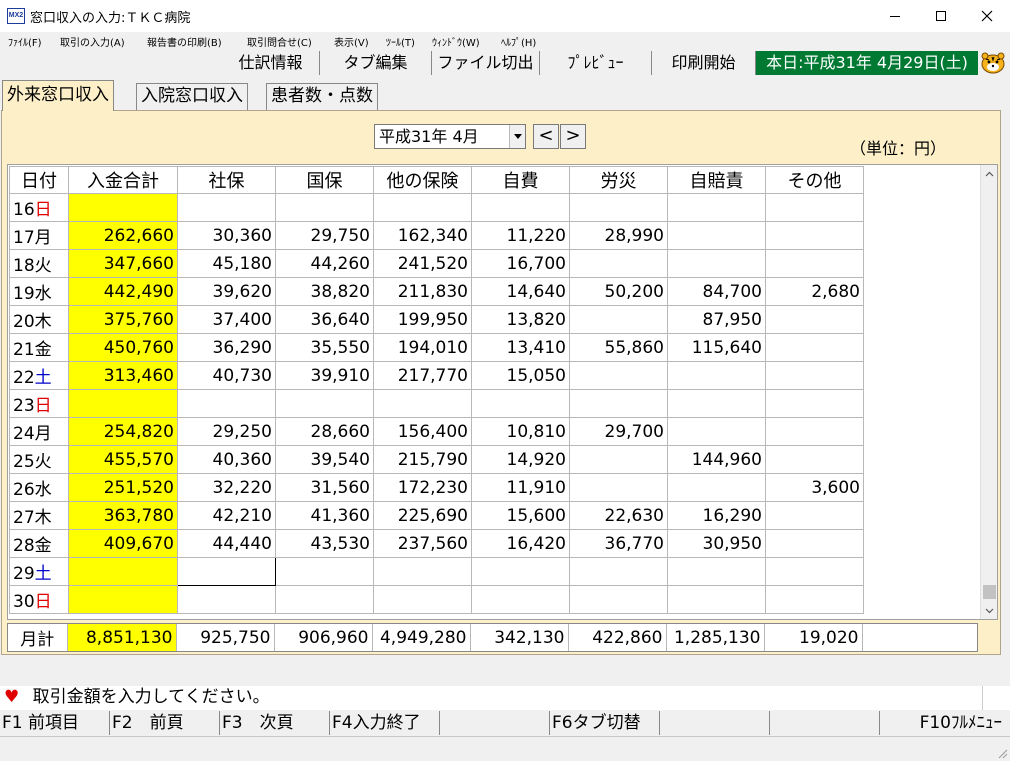 Image resolution: width=1010 pixels, height=761 pixels. Describe the element at coordinates (324, 235) in the screenshot. I see `amount-cell: 29,750` at that location.